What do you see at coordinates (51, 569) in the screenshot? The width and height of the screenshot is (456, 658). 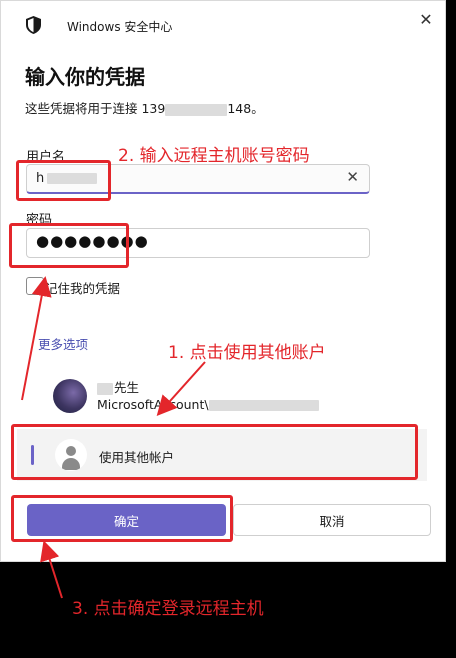 I see `arrow-to-ok-button` at bounding box center [51, 569].